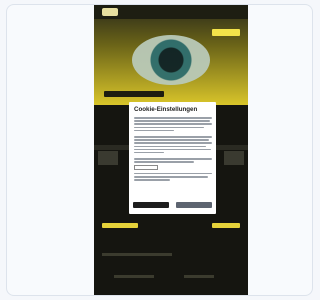 This screenshot has width=320, height=300. Describe the element at coordinates (226, 32) in the screenshot. I see `header-button` at that location.